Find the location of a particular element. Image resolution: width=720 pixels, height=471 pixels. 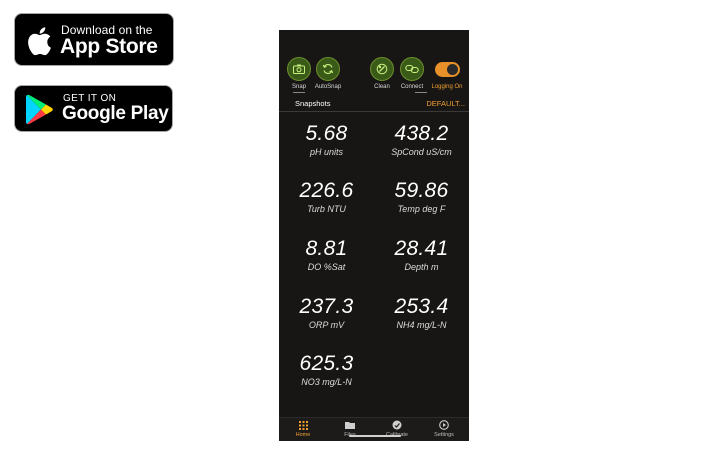

reading-value: 59.86 is located at coordinates (421, 190).